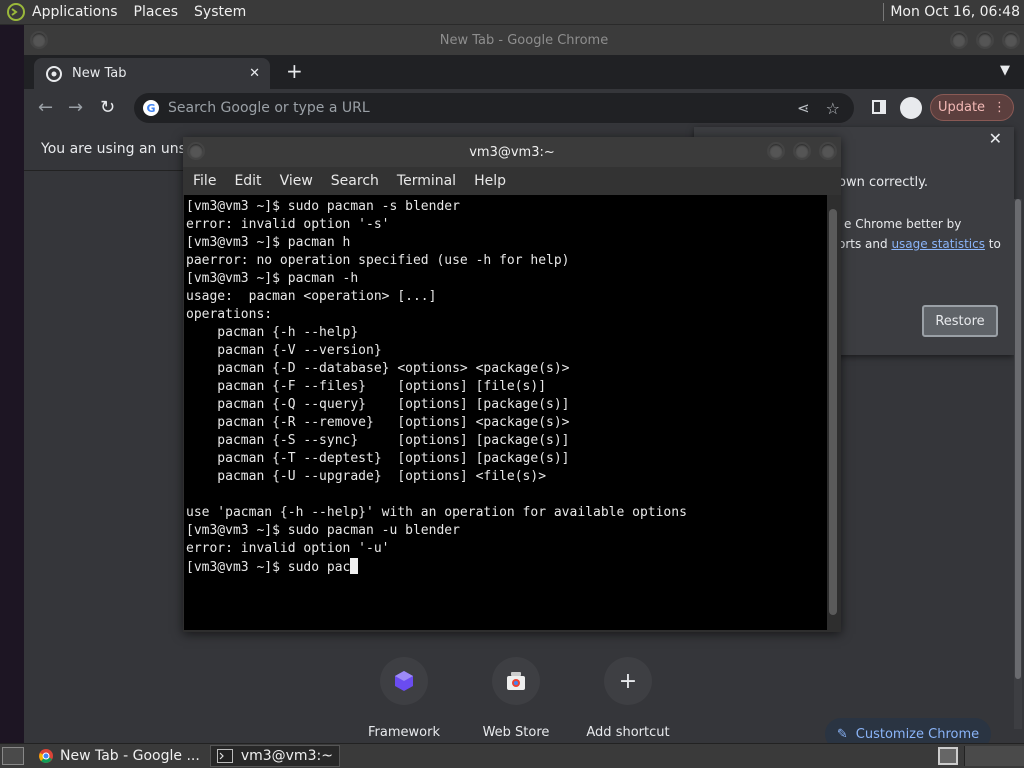  What do you see at coordinates (404, 698) in the screenshot?
I see `shortcut-framework: Framework` at bounding box center [404, 698].